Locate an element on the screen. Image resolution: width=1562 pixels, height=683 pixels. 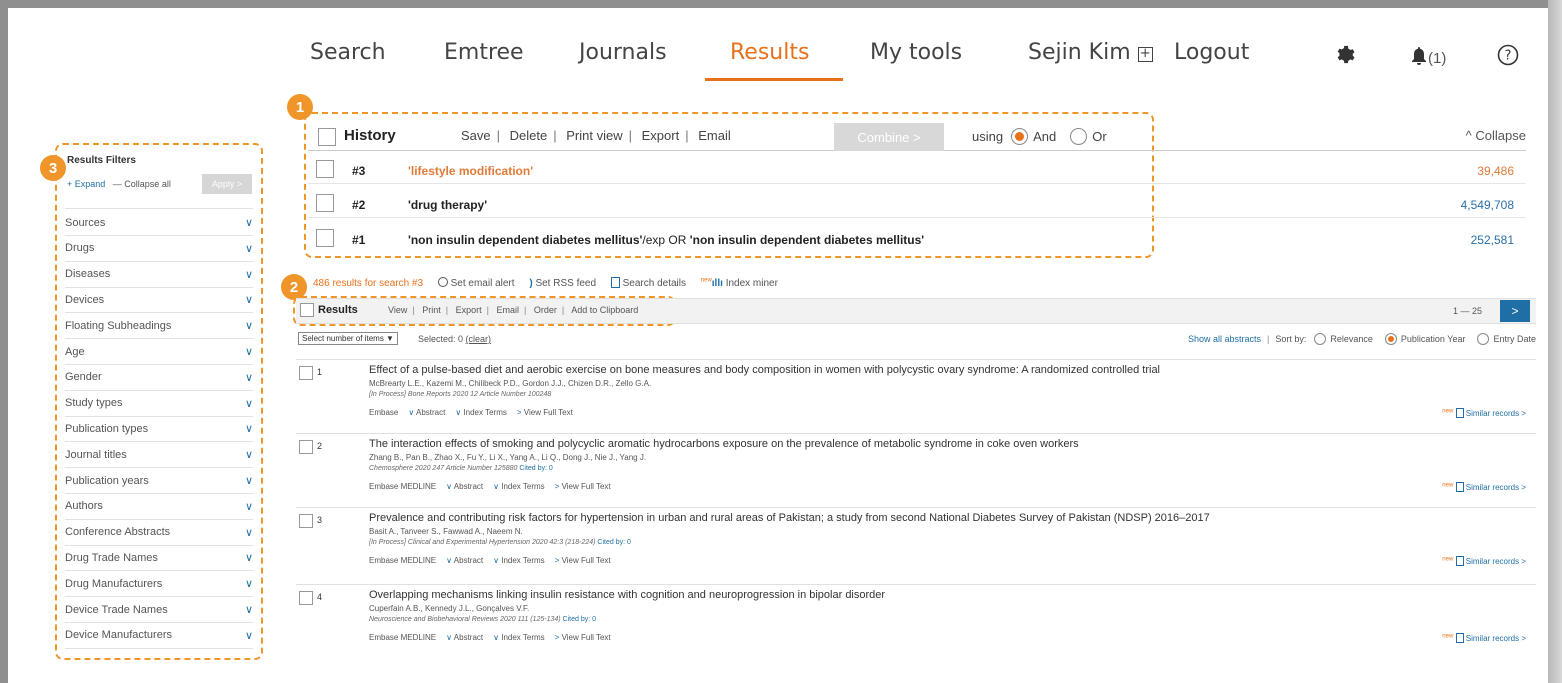
filter-device-trade-names: Device Trade Names ∨ is located at coordinates (159, 610).